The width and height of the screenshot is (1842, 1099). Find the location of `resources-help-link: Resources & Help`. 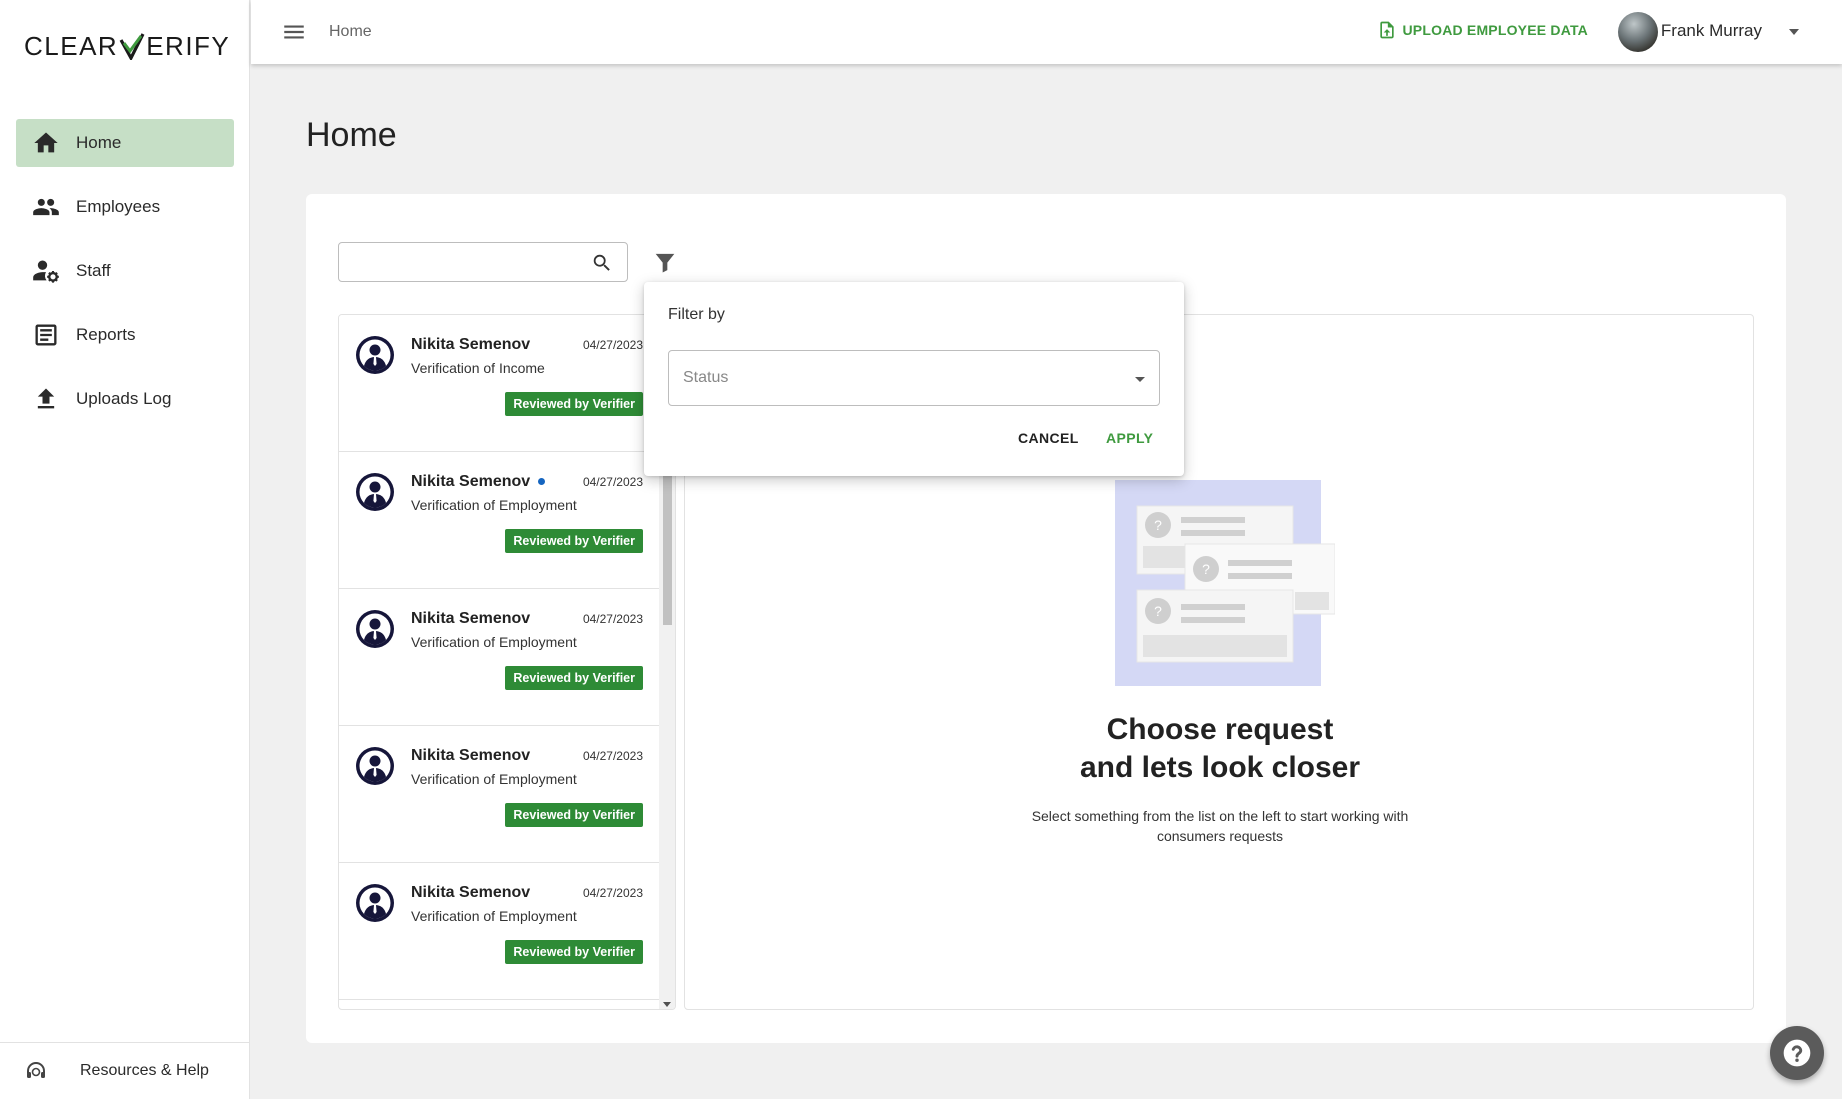

resources-help-link: Resources & Help is located at coordinates (125, 1070).